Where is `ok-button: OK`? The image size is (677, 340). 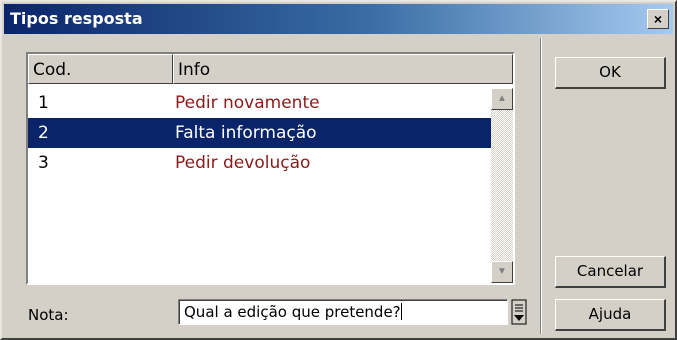
ok-button: OK is located at coordinates (610, 73).